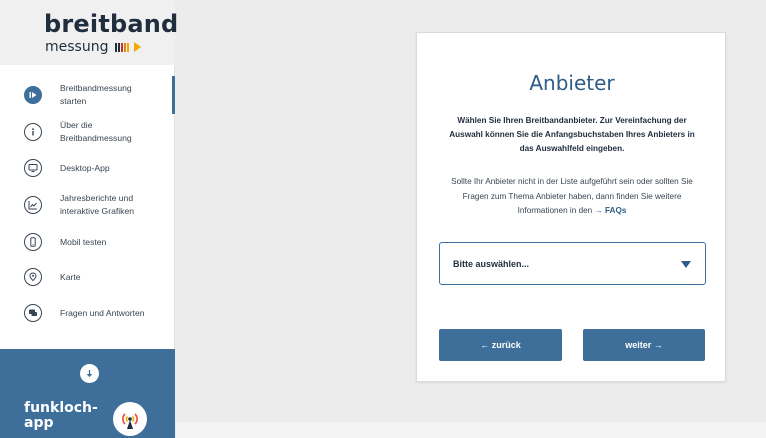 This screenshot has width=766, height=438. What do you see at coordinates (122, 47) in the screenshot?
I see `logo-bars-icon` at bounding box center [122, 47].